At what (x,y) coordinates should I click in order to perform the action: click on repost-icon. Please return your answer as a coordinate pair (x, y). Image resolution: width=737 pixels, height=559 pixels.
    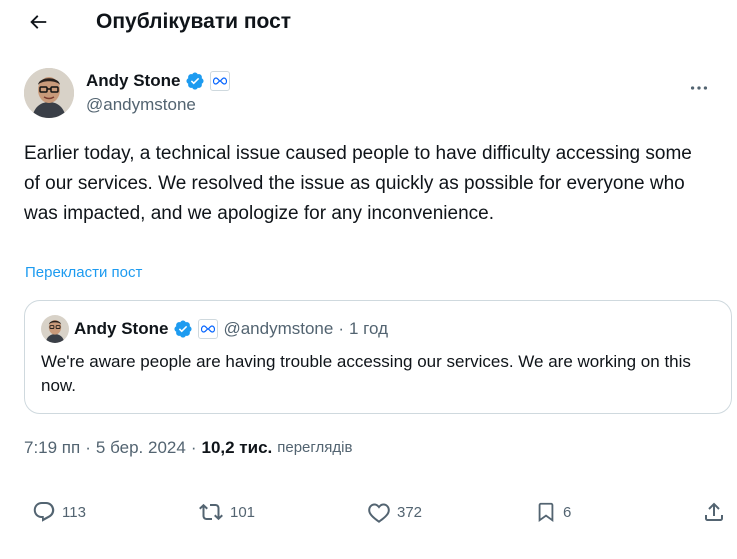
    Looking at the image, I should click on (211, 512).